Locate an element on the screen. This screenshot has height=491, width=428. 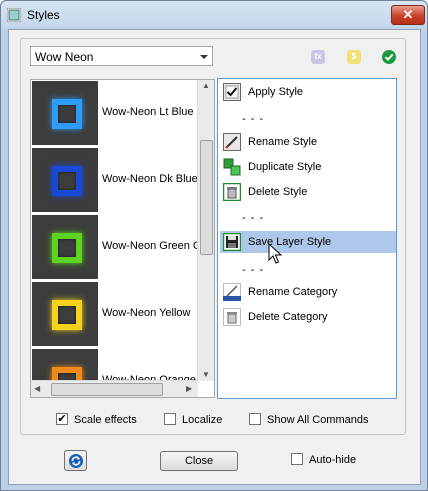
dollar-icon: $ is located at coordinates (354, 57).